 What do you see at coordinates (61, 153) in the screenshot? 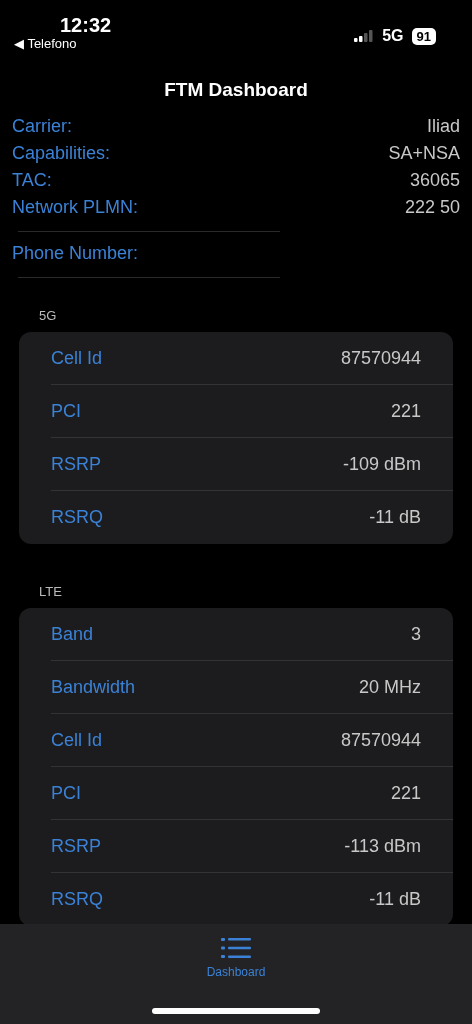
I see `info-label: Capabilities:` at bounding box center [61, 153].